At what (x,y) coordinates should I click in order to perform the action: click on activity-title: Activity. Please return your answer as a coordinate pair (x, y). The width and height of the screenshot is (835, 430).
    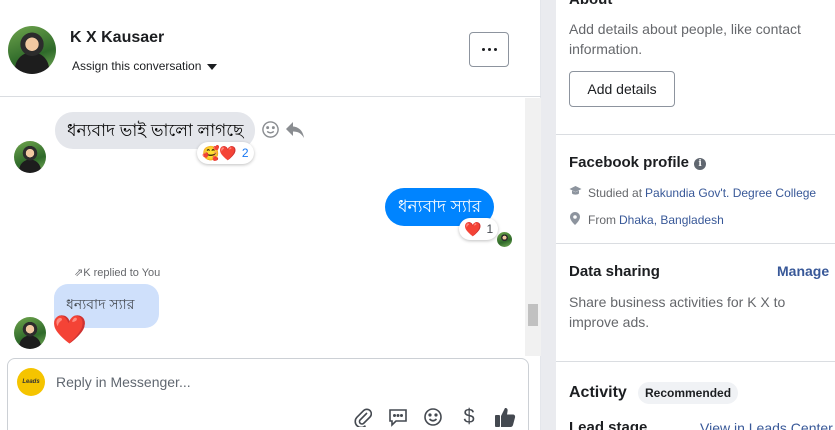
    Looking at the image, I should click on (598, 392).